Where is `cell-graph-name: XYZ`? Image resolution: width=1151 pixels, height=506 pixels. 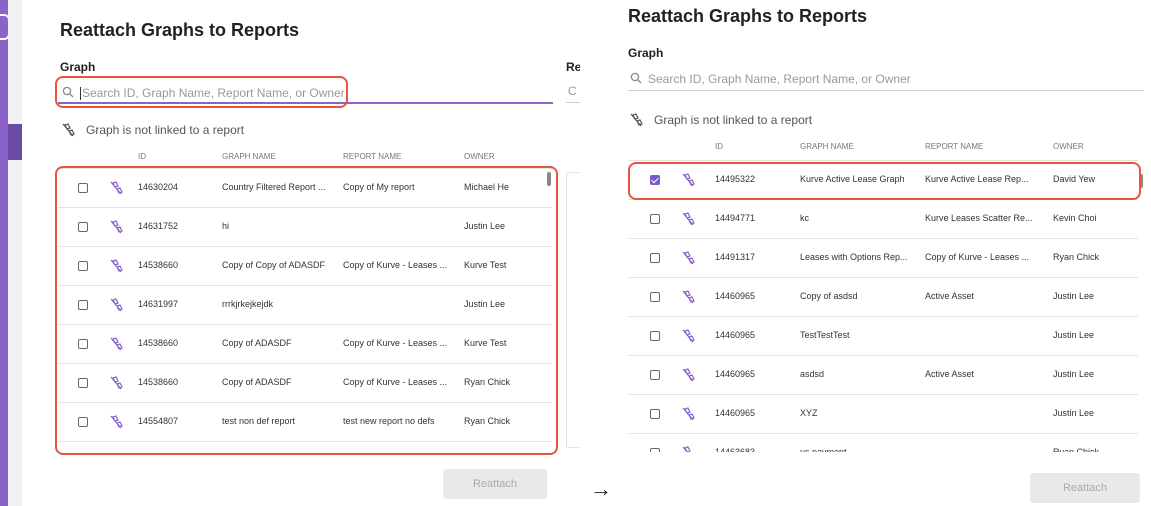
cell-graph-name: XYZ is located at coordinates (809, 413).